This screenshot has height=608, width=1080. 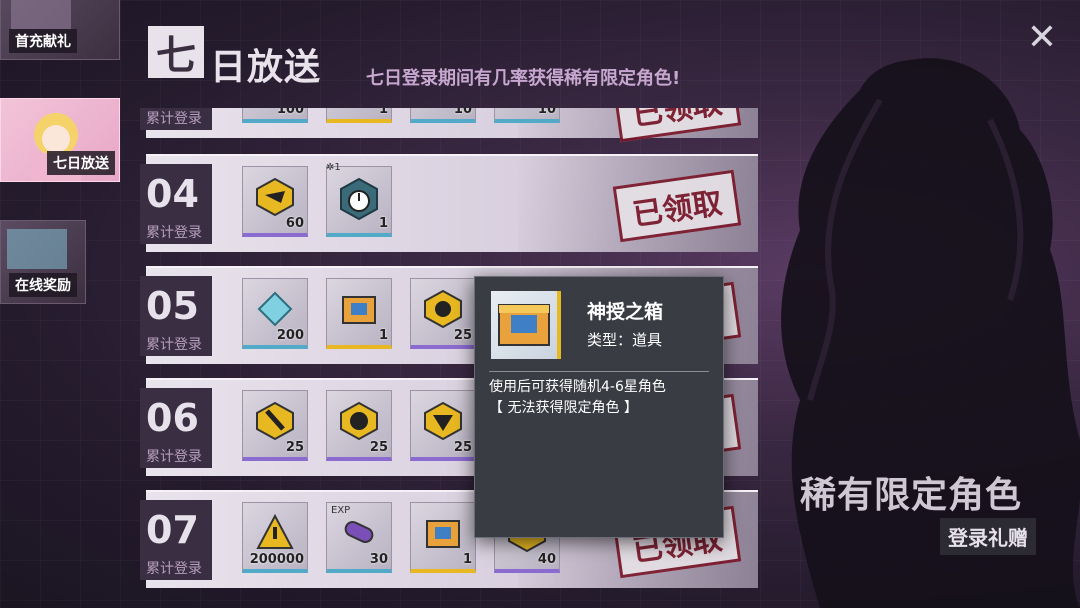 I want to click on stopwatch-icon, so click(x=359, y=199).